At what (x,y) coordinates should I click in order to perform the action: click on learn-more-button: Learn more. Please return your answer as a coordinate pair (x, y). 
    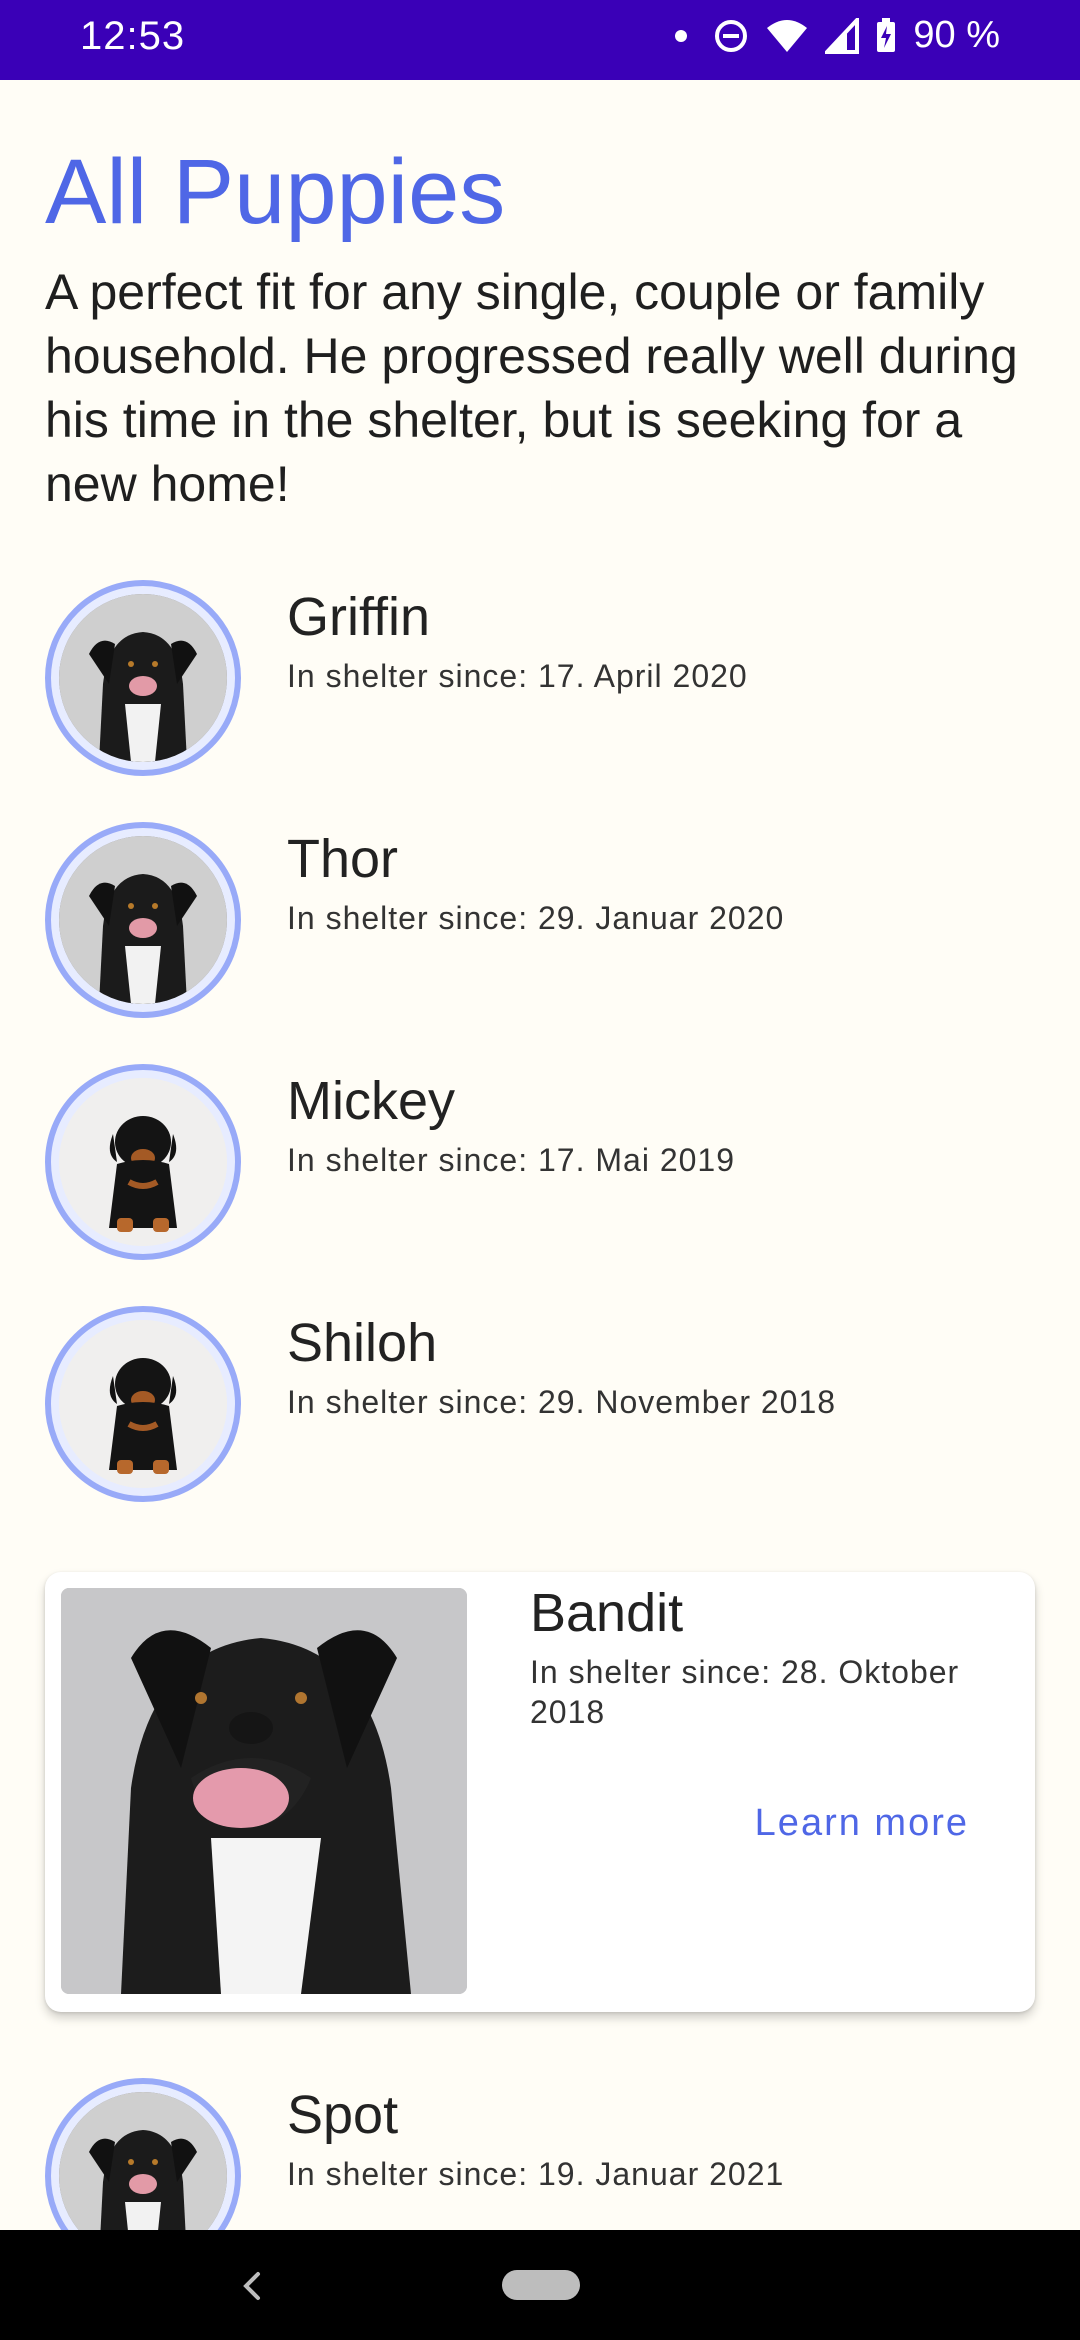
    Looking at the image, I should click on (862, 1823).